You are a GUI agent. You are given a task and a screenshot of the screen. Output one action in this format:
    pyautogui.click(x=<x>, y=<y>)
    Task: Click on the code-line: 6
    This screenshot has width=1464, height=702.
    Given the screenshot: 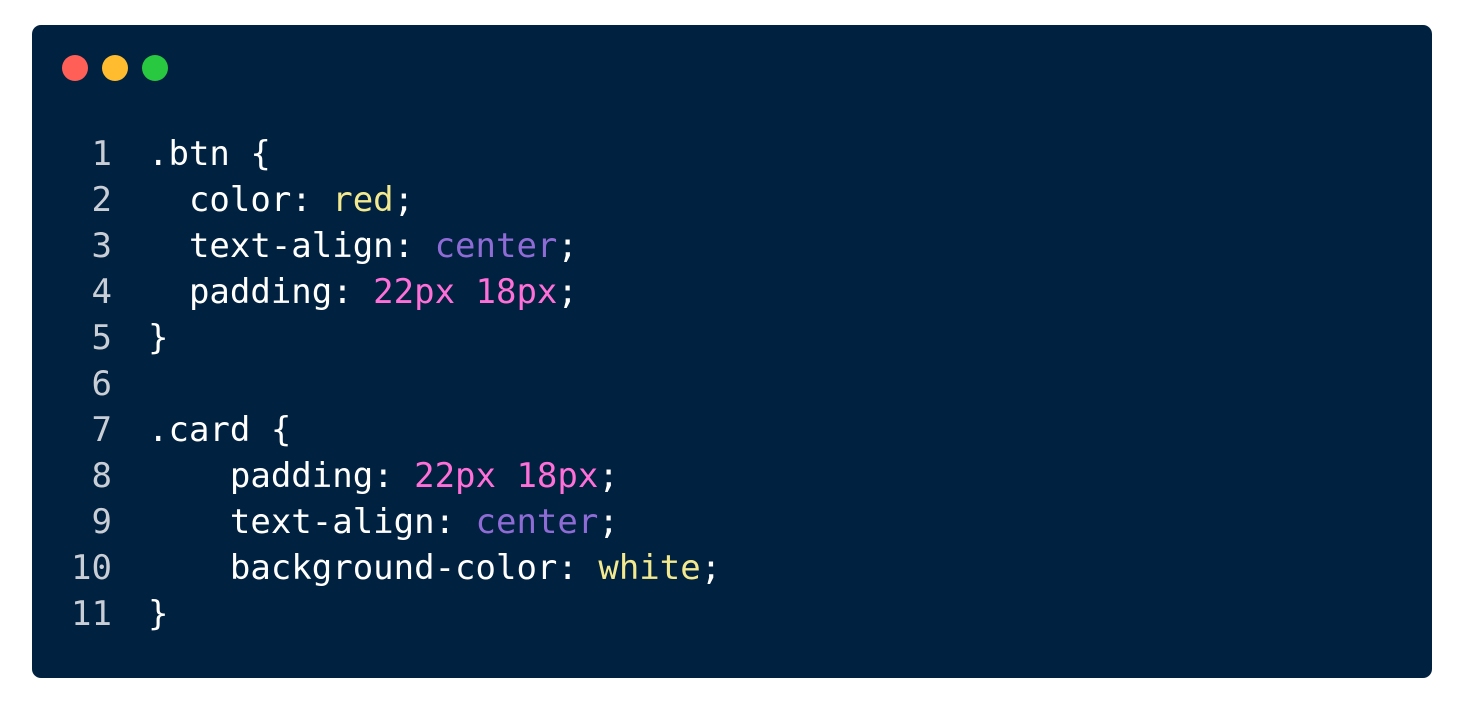 What is the action you would take?
    pyautogui.click(x=376, y=384)
    